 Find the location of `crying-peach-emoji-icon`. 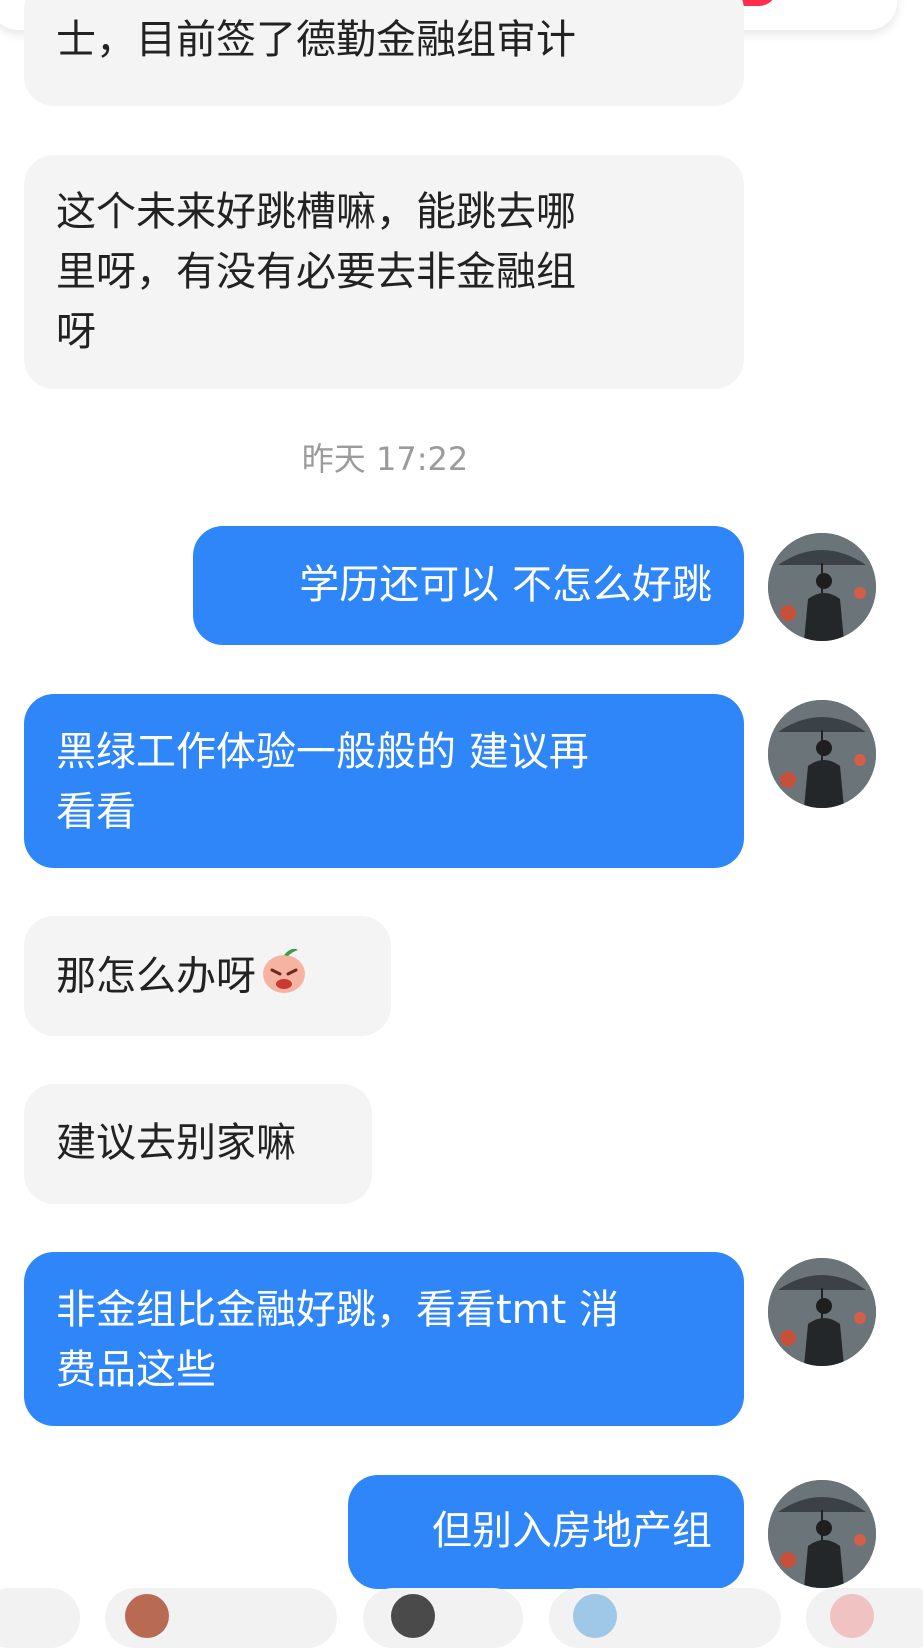

crying-peach-emoji-icon is located at coordinates (284, 978).